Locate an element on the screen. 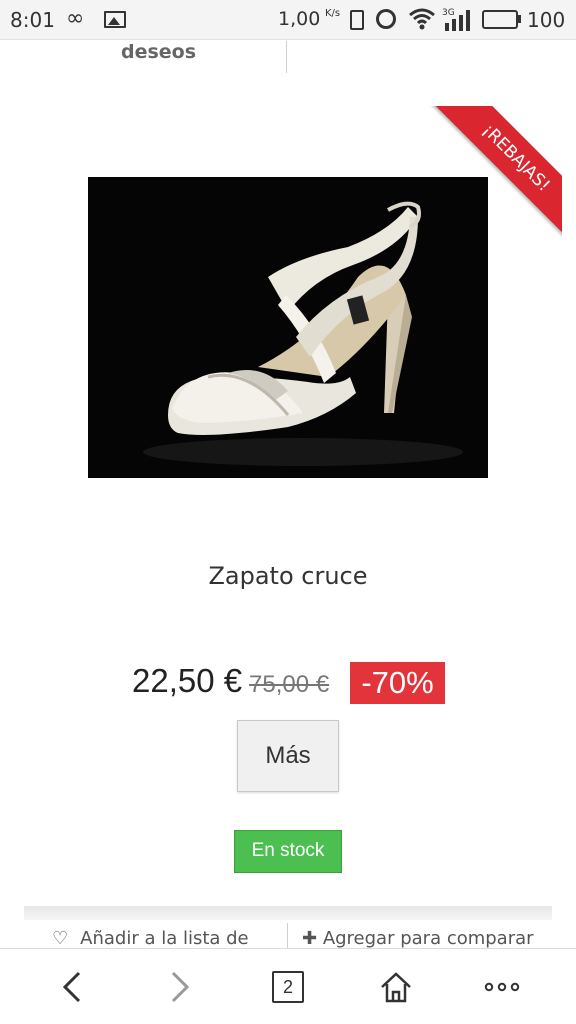 The image size is (576, 1024). wifi-icon is located at coordinates (422, 19).